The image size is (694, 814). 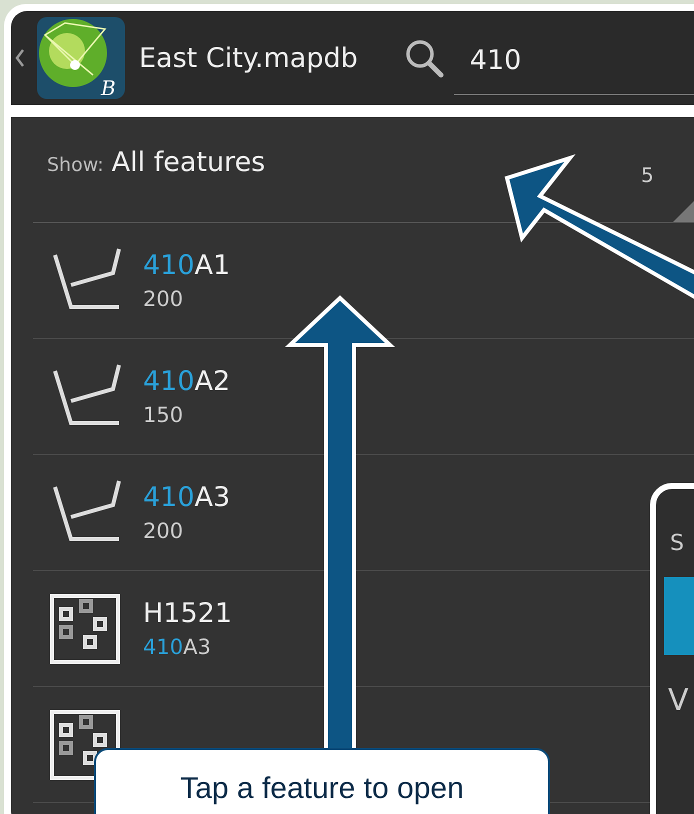 What do you see at coordinates (186, 497) in the screenshot?
I see `feature-name: 410A3` at bounding box center [186, 497].